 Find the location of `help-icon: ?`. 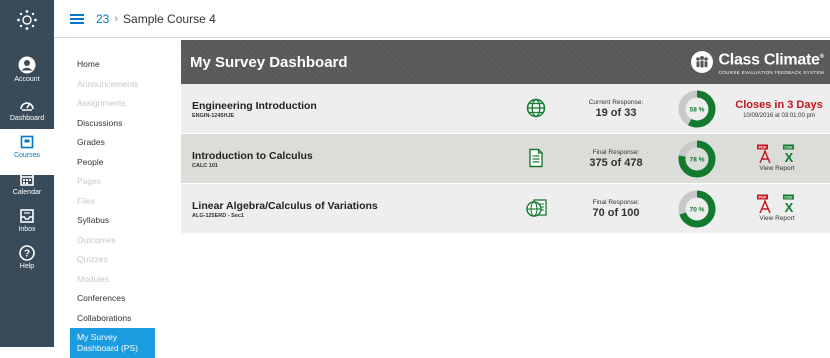

help-icon: ? is located at coordinates (27, 253).